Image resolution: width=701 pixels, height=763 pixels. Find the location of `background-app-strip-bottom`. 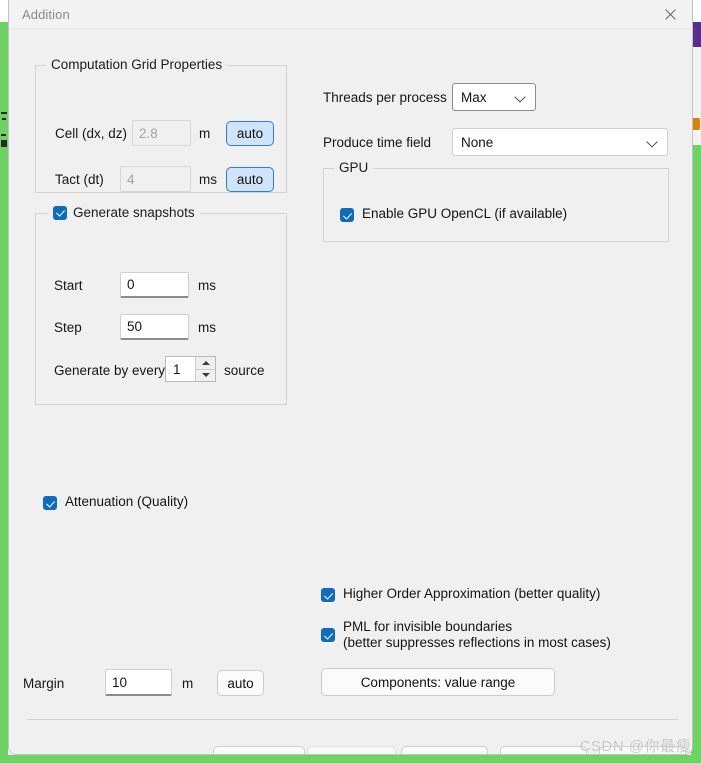

background-app-strip-bottom is located at coordinates (350, 759).